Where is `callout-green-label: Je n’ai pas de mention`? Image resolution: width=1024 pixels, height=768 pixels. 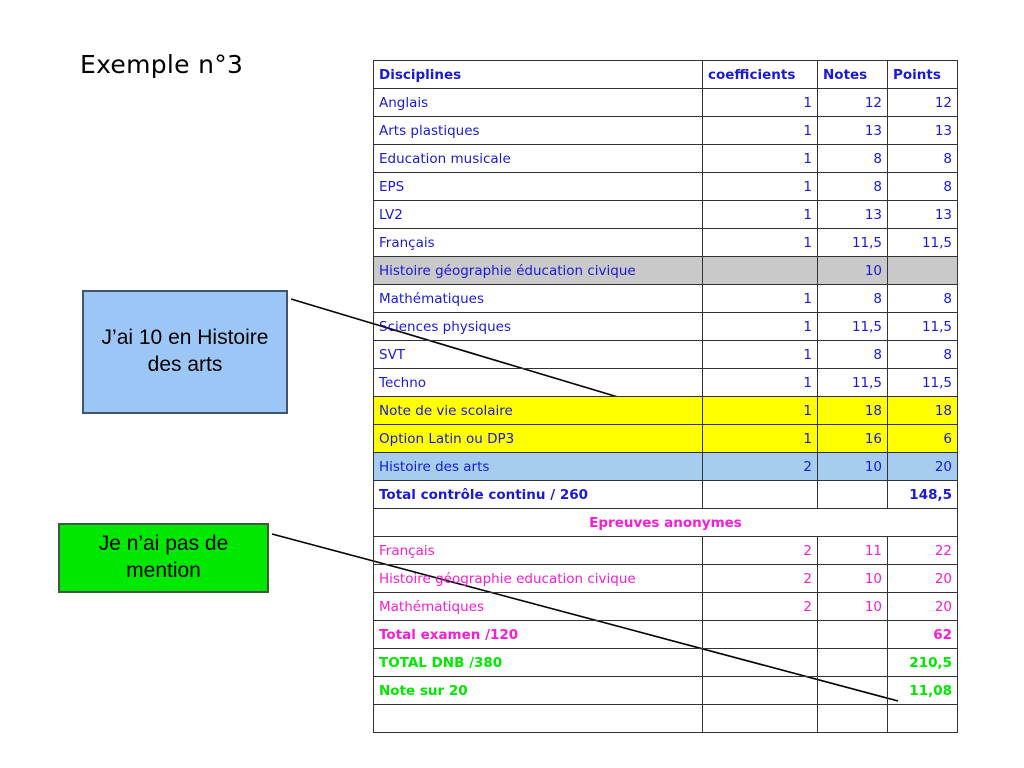 callout-green-label: Je n’ai pas de mention is located at coordinates (163, 557).